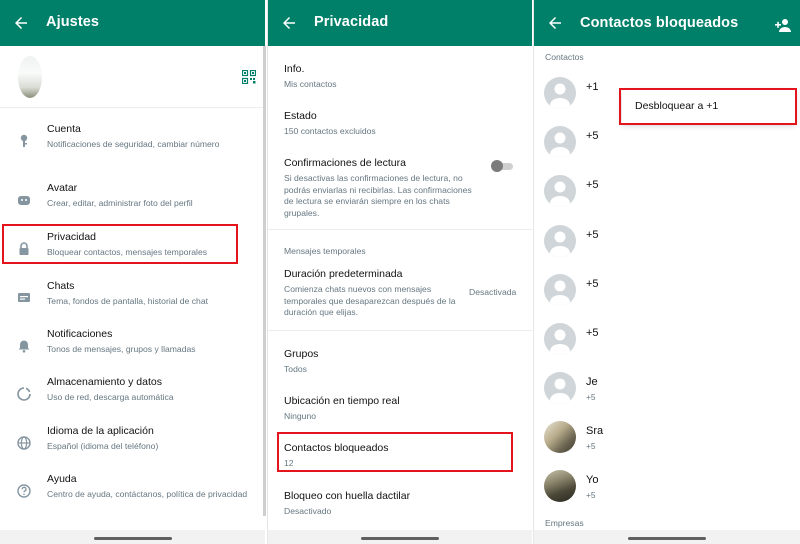 The height and width of the screenshot is (544, 800). I want to click on settings-item-sub: Español (idioma del teléfono), so click(103, 446).